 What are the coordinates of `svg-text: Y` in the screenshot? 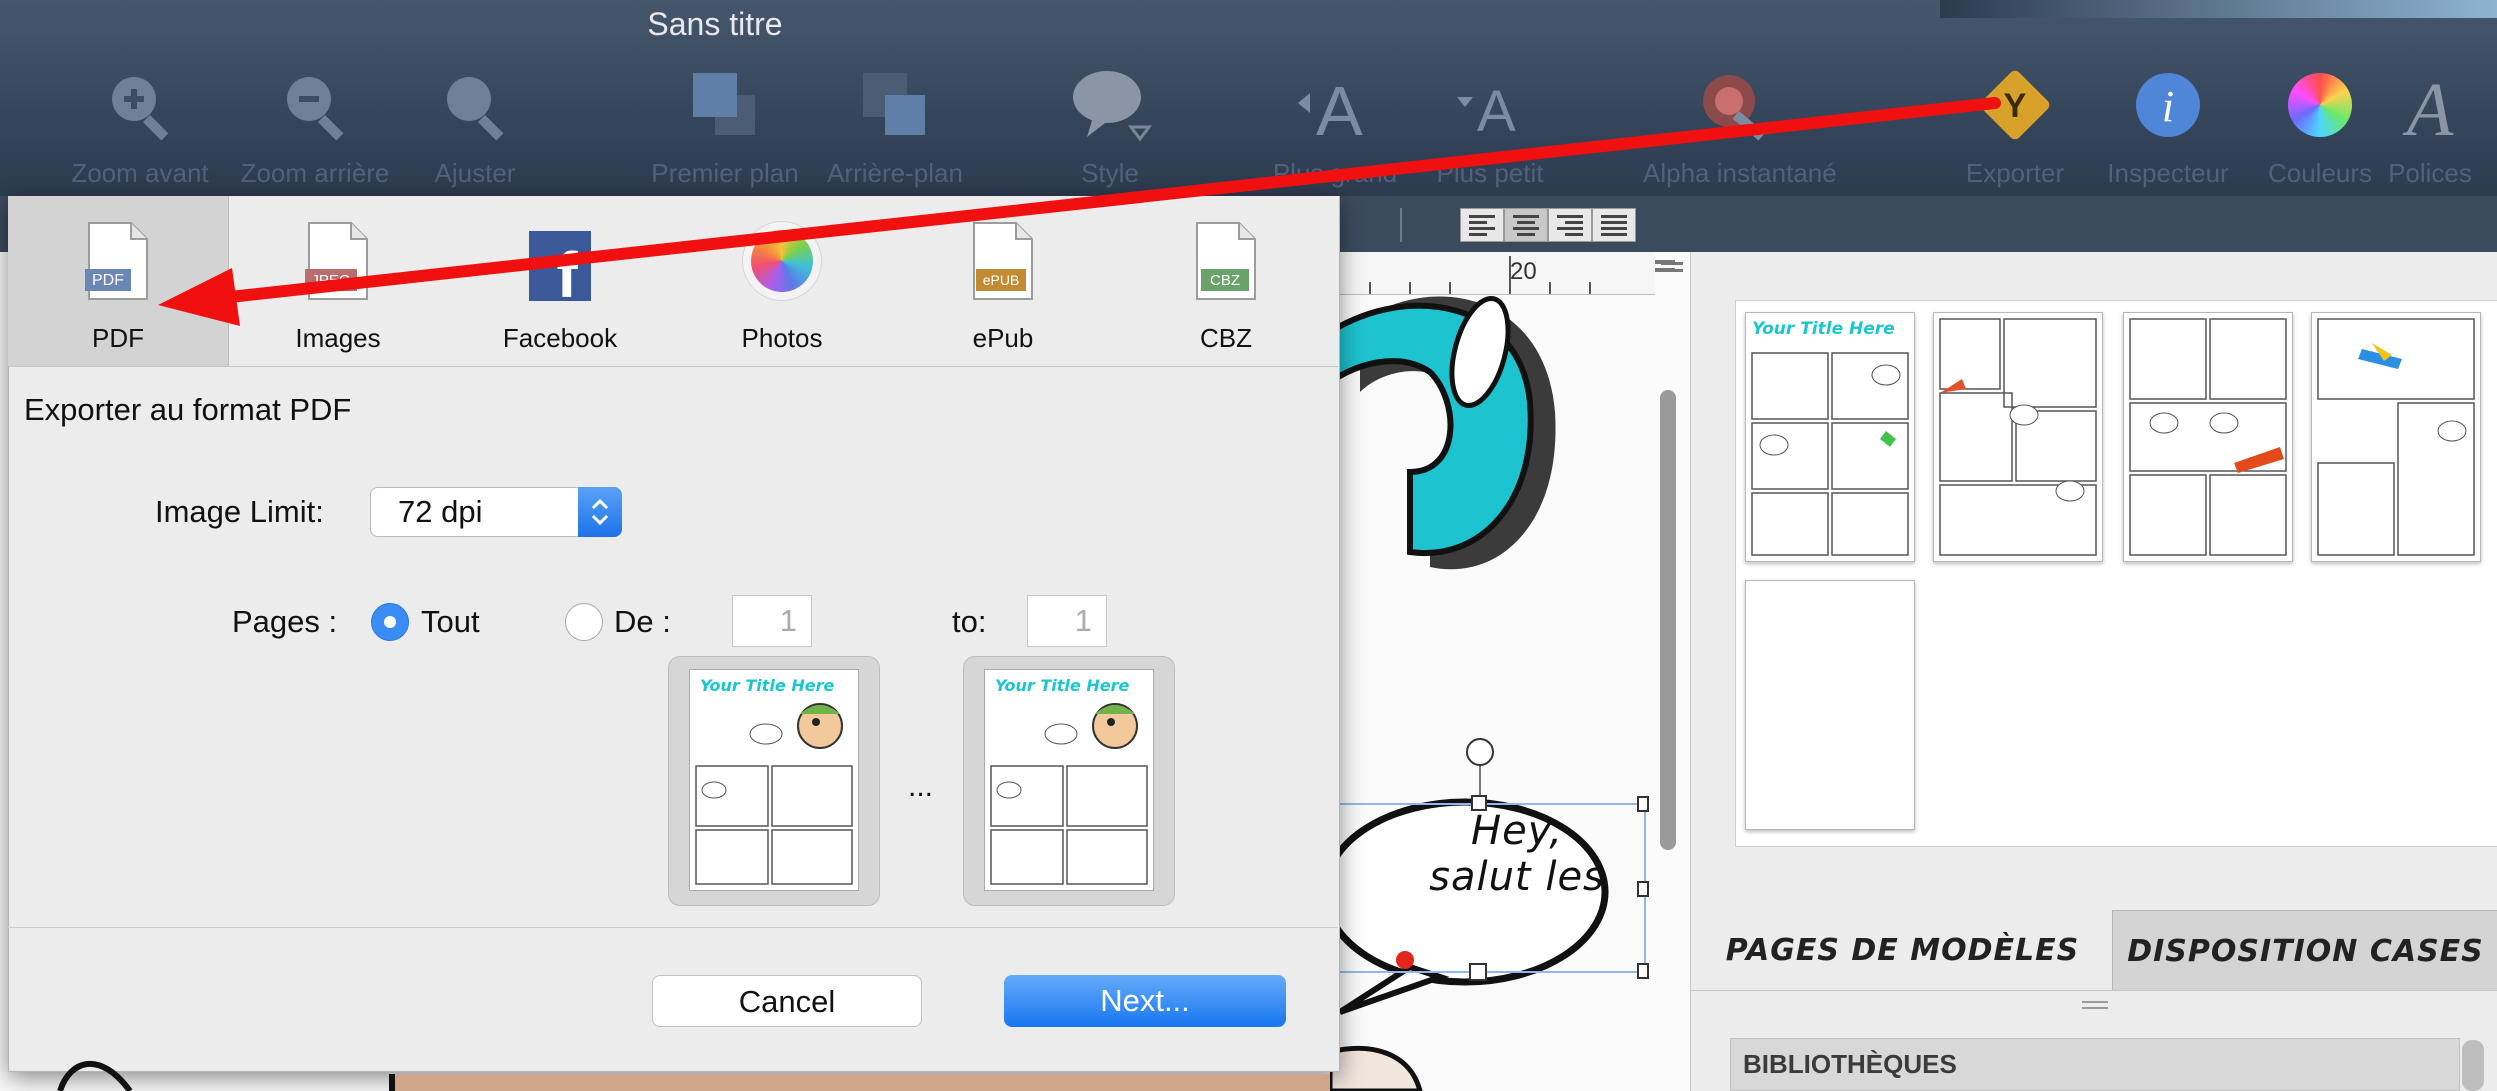 It's located at (2015, 106).